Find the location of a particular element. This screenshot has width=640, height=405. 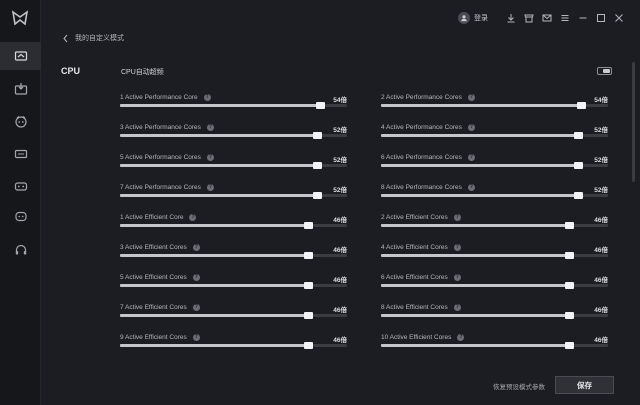

maximize-button is located at coordinates (601, 18).